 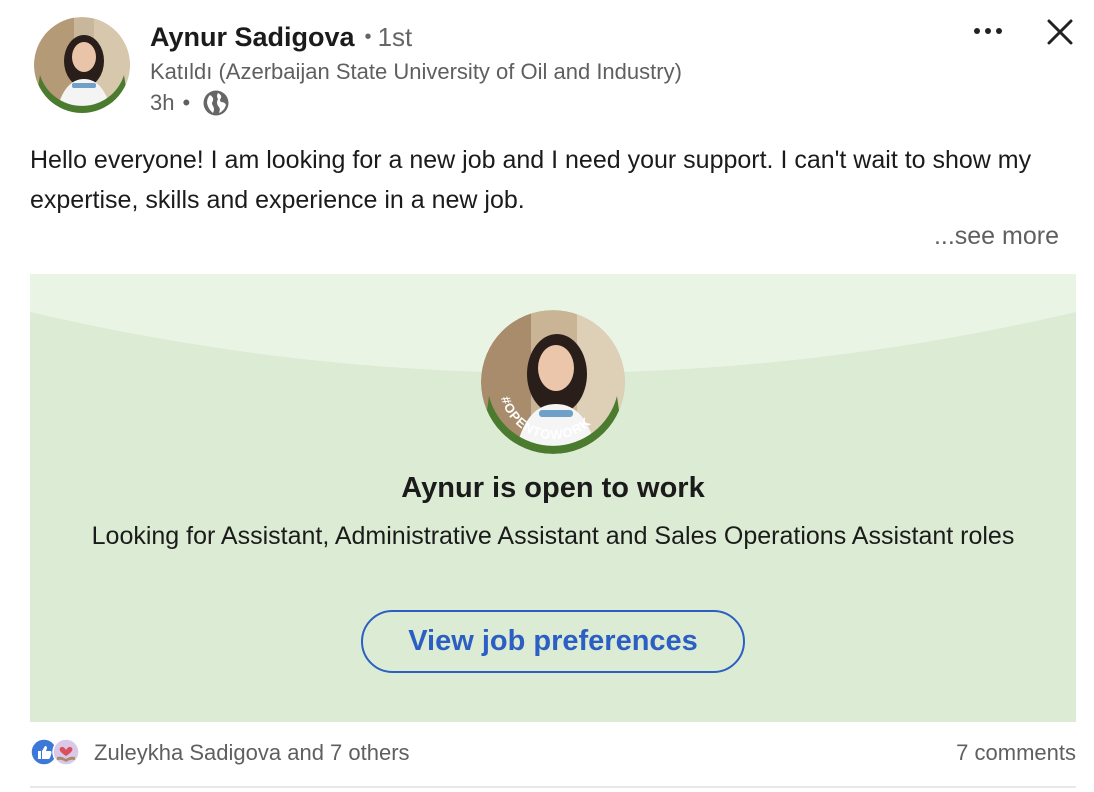 I want to click on more-options-button, so click(x=988, y=31).